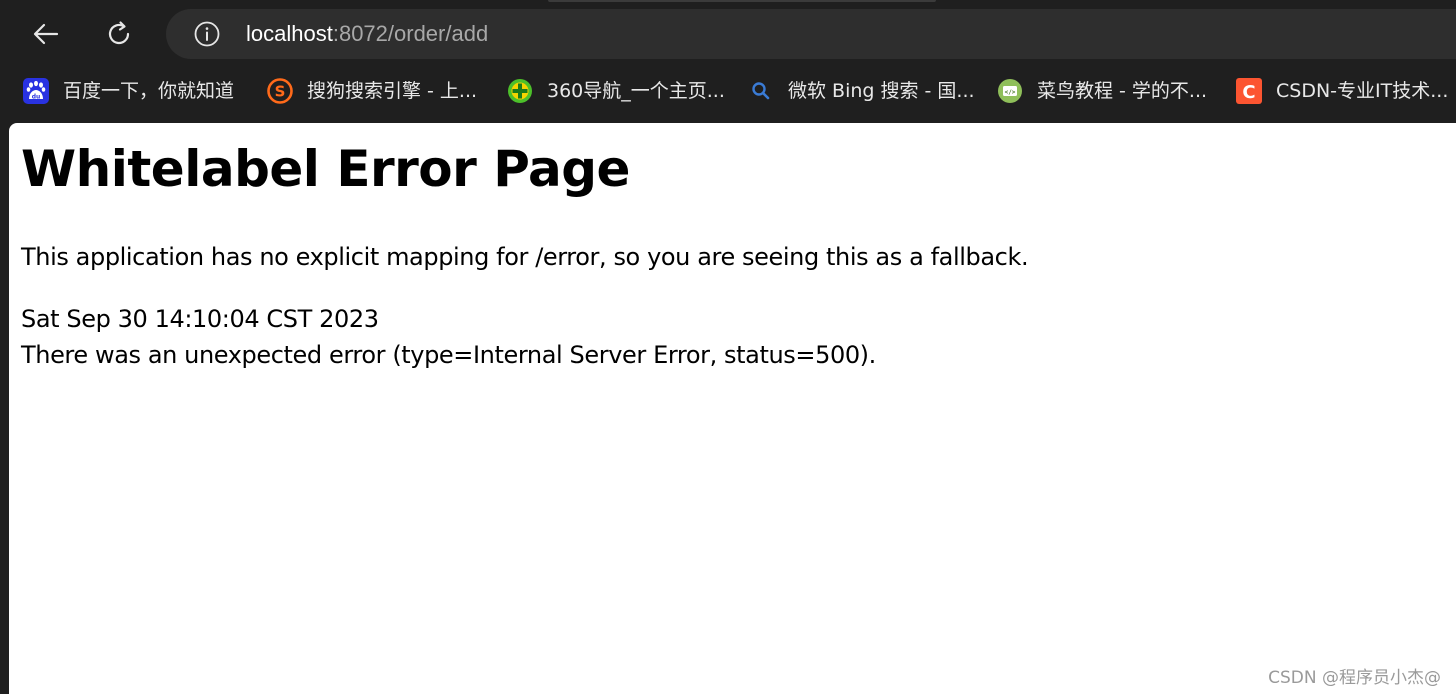  Describe the element at coordinates (742, 1) in the screenshot. I see `active-tab-edge` at that location.